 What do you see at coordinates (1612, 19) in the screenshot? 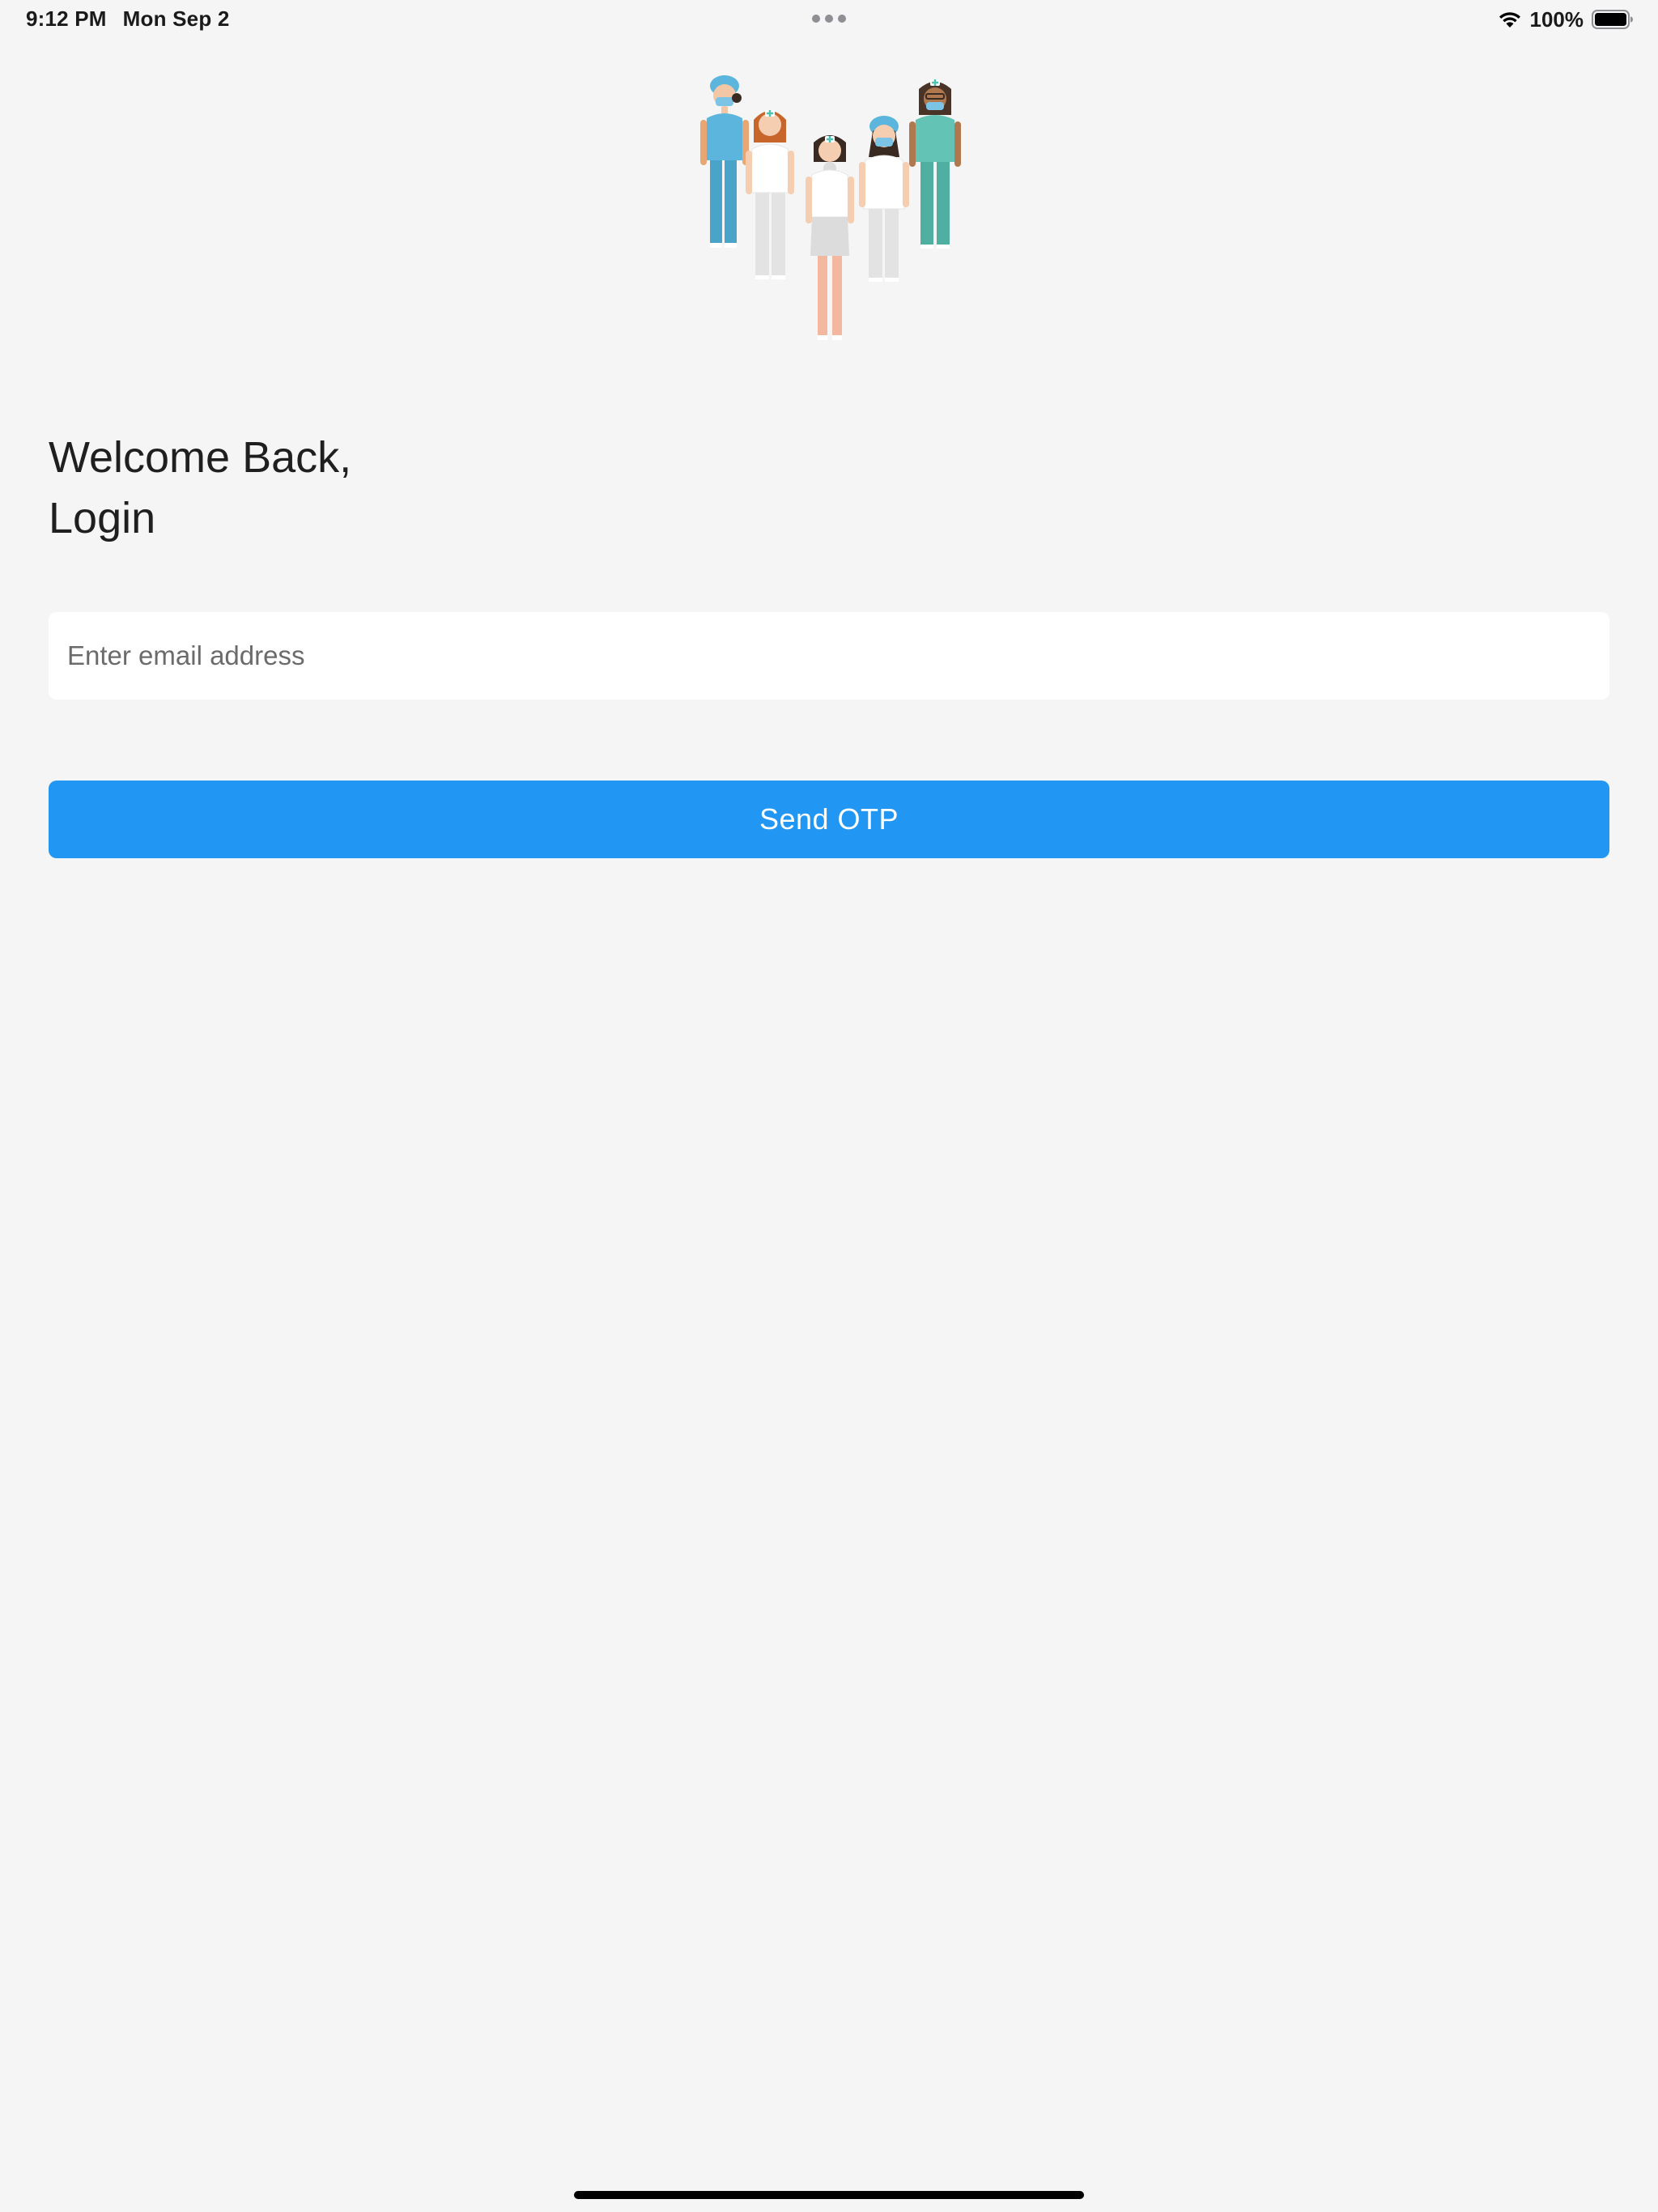
I see `battery-icon` at bounding box center [1612, 19].